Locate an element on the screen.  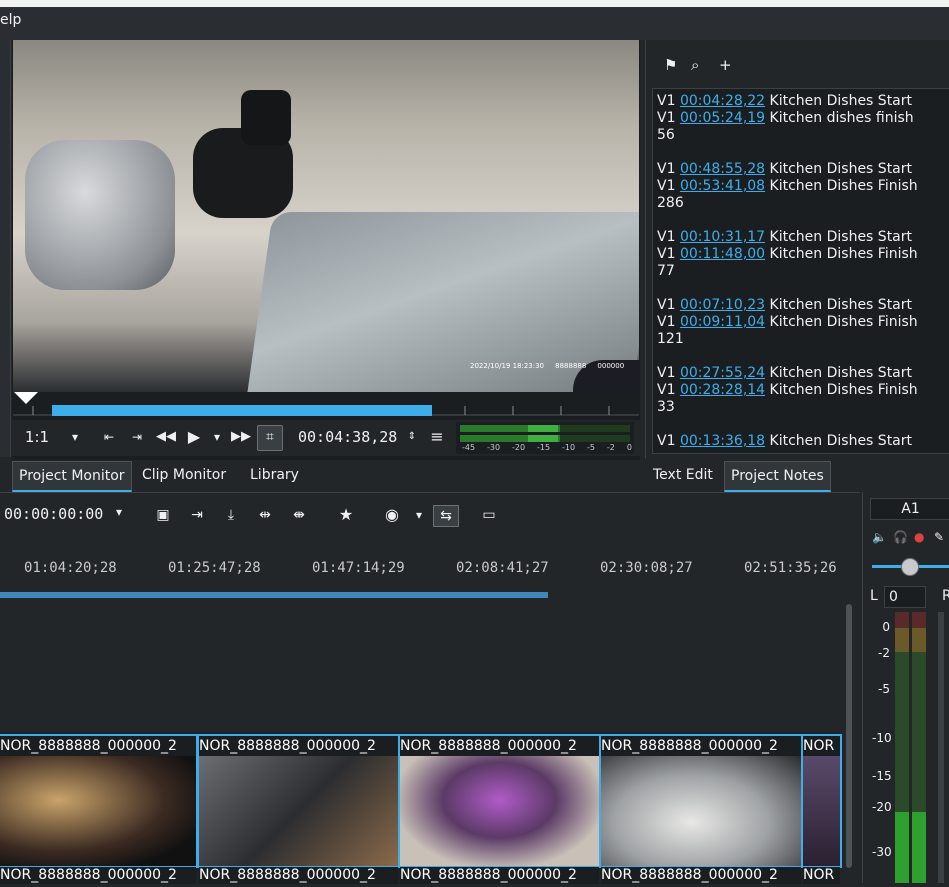
timecode-link: 00:28:28,14 is located at coordinates (722, 390).